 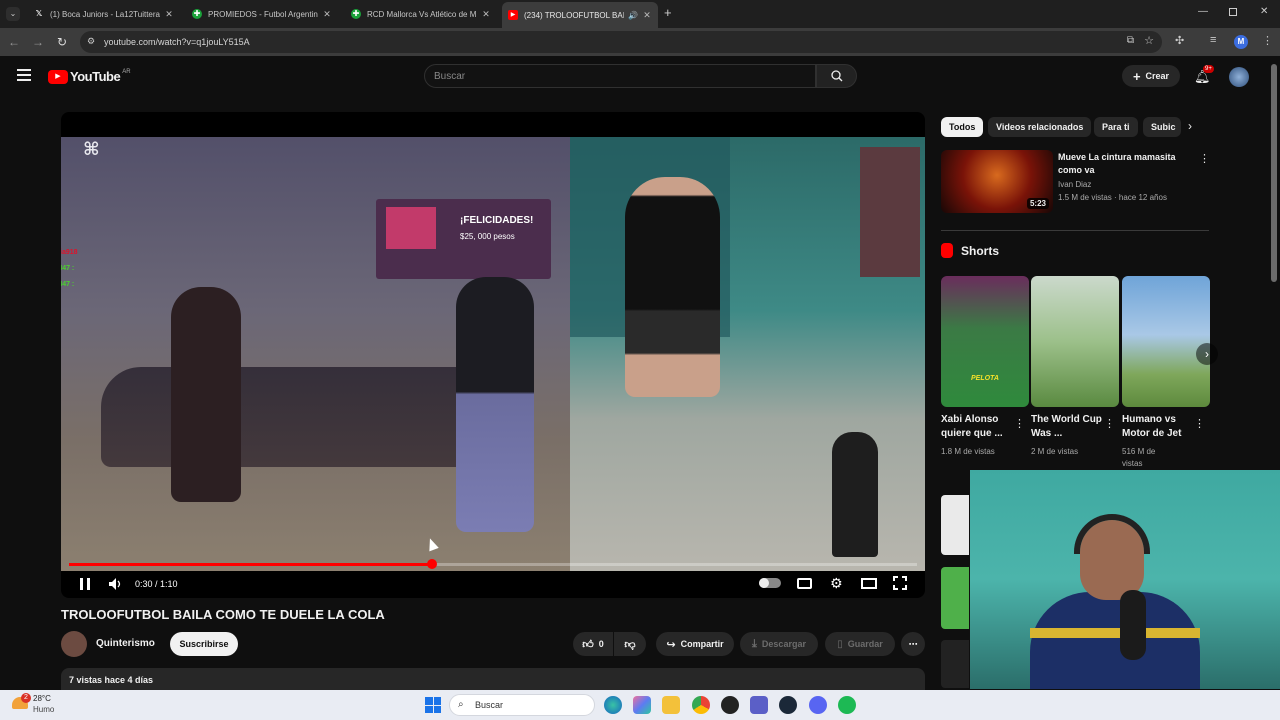 What do you see at coordinates (1162, 127) in the screenshot?
I see `chip-subidos: Subic` at bounding box center [1162, 127].